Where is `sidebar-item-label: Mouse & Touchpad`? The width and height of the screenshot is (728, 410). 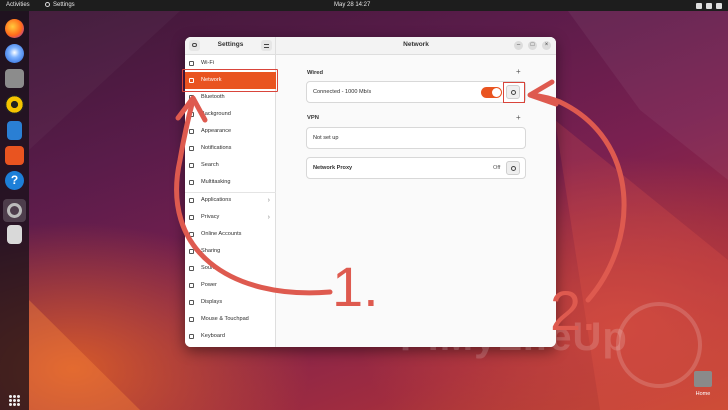
sidebar-item-label: Mouse & Touchpad is located at coordinates (225, 319).